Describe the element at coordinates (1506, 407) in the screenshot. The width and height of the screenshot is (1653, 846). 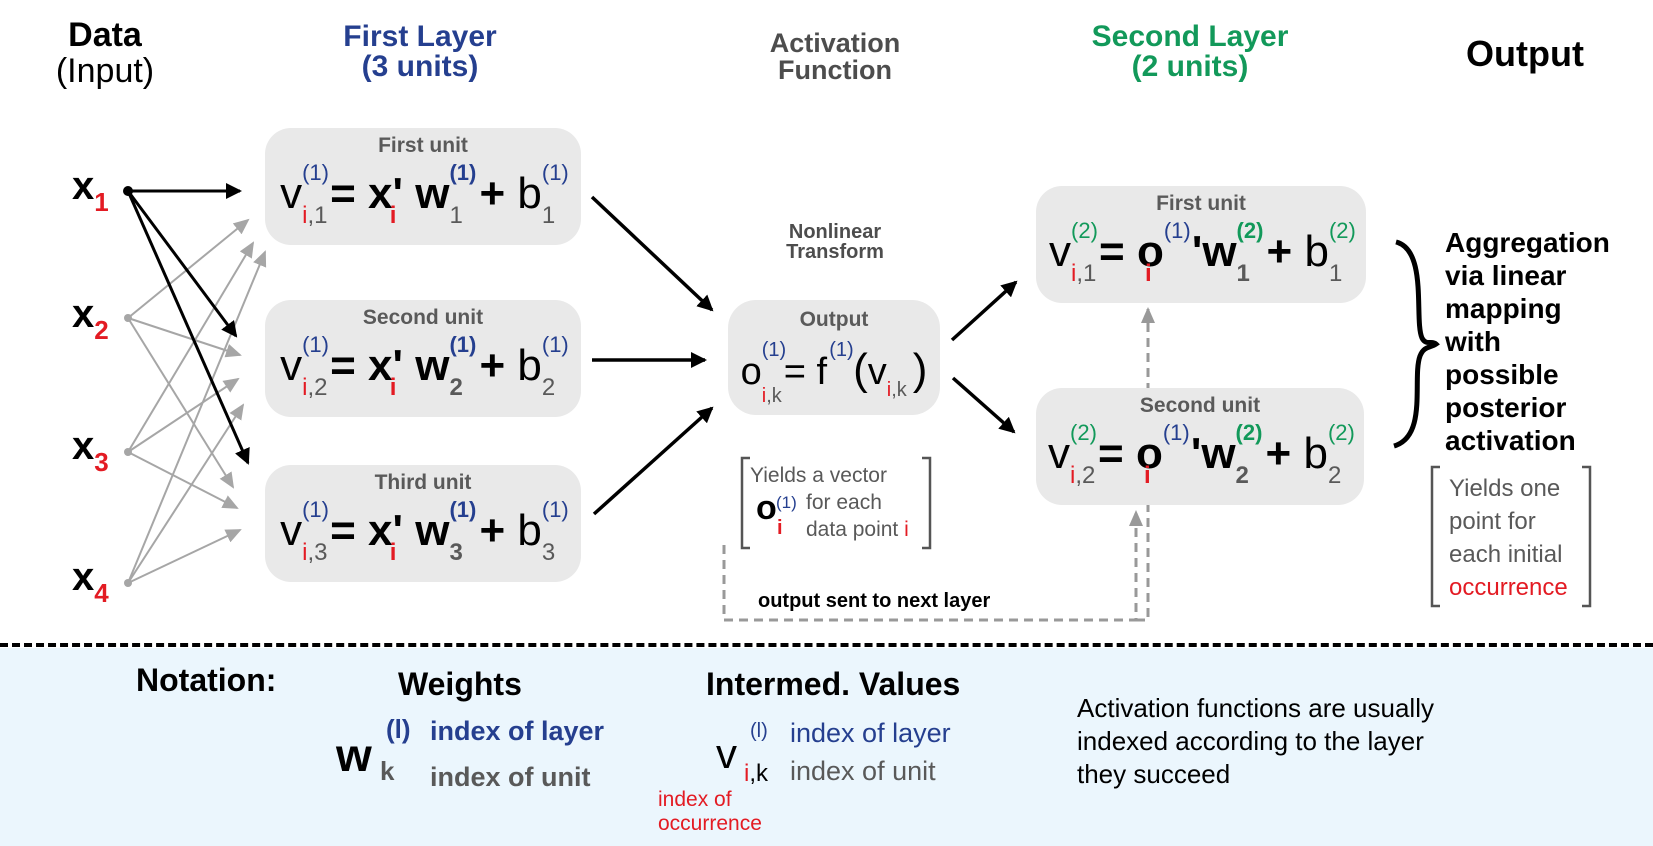
I see `aggregation-line: posterior` at that location.